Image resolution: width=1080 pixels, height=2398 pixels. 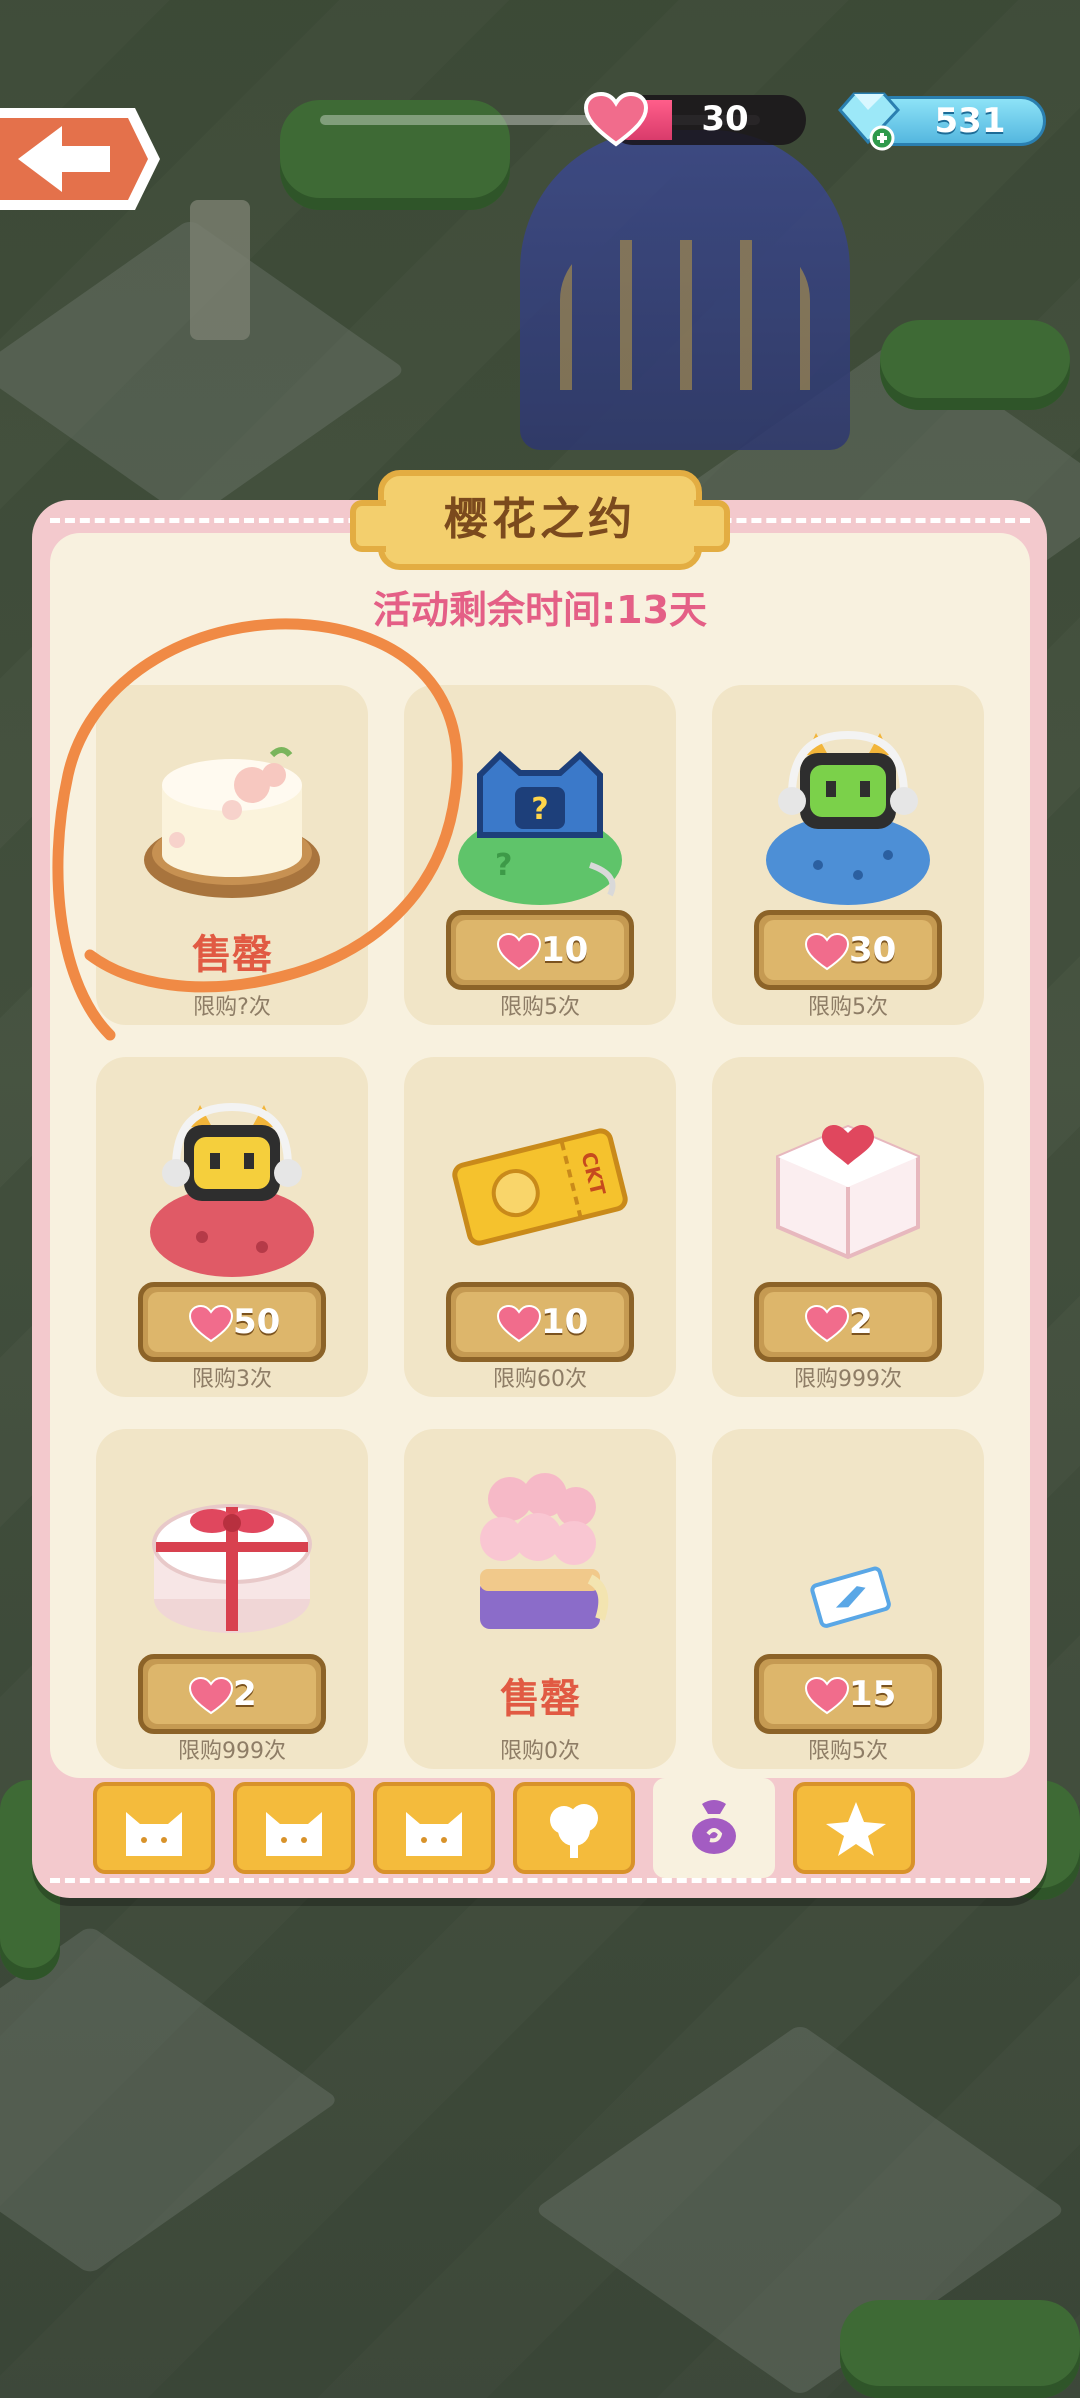 What do you see at coordinates (848, 1192) in the screenshot?
I see `heart-cake-icon` at bounding box center [848, 1192].